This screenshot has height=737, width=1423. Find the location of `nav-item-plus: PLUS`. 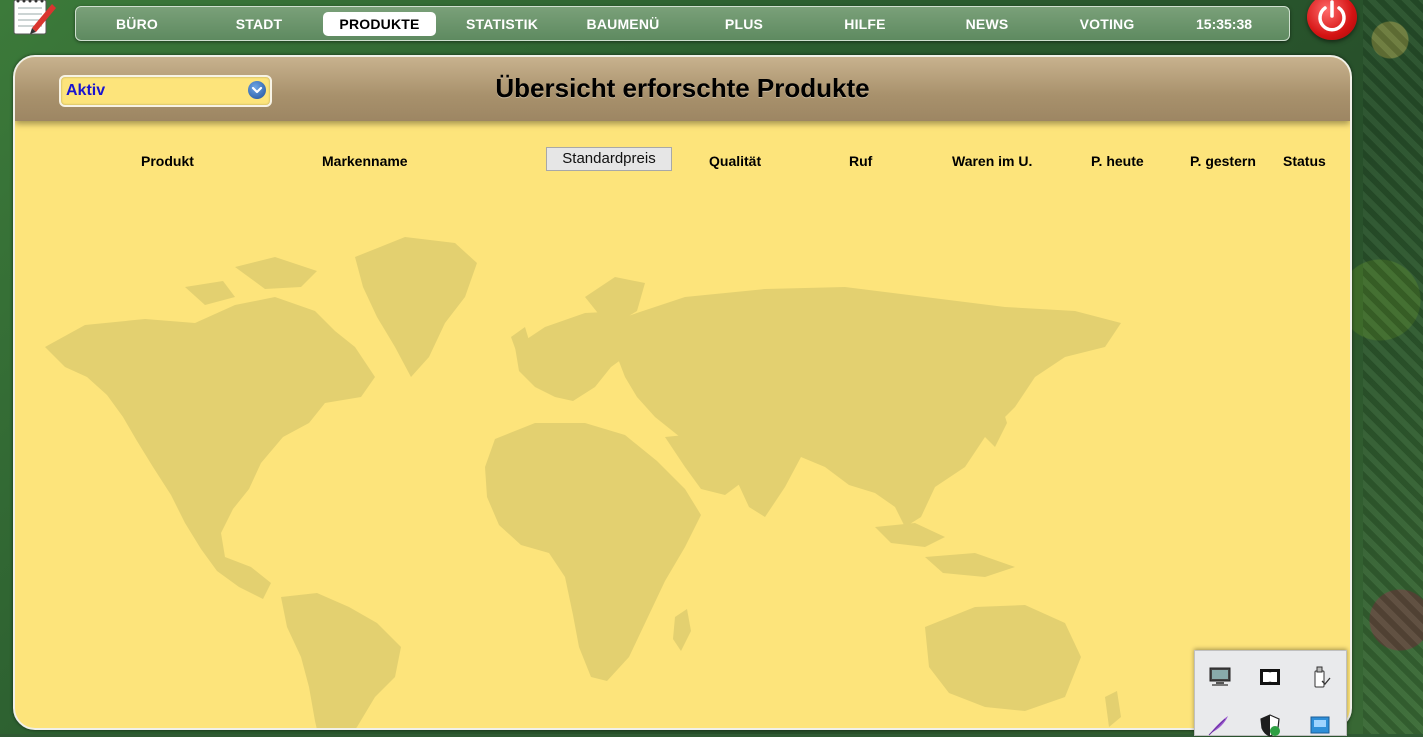

nav-item-plus: PLUS is located at coordinates (744, 24).